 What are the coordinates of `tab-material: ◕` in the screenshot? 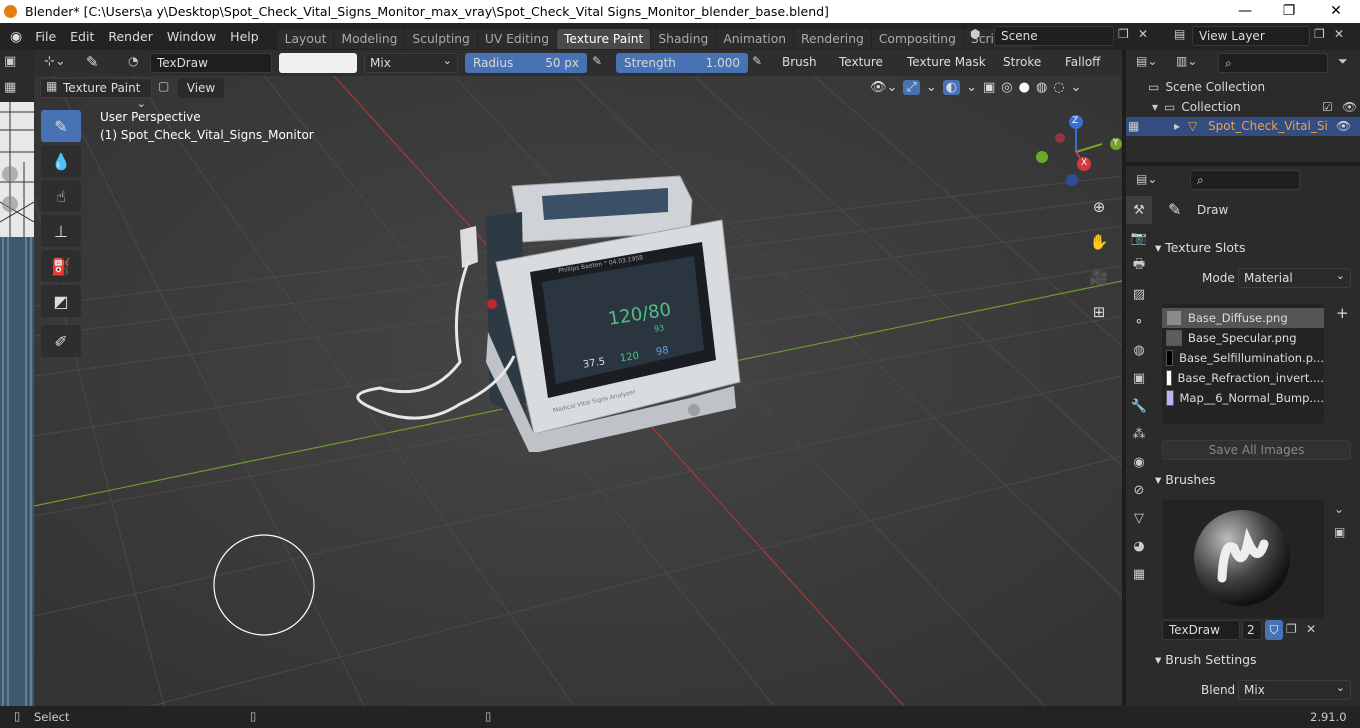 It's located at (1139, 546).